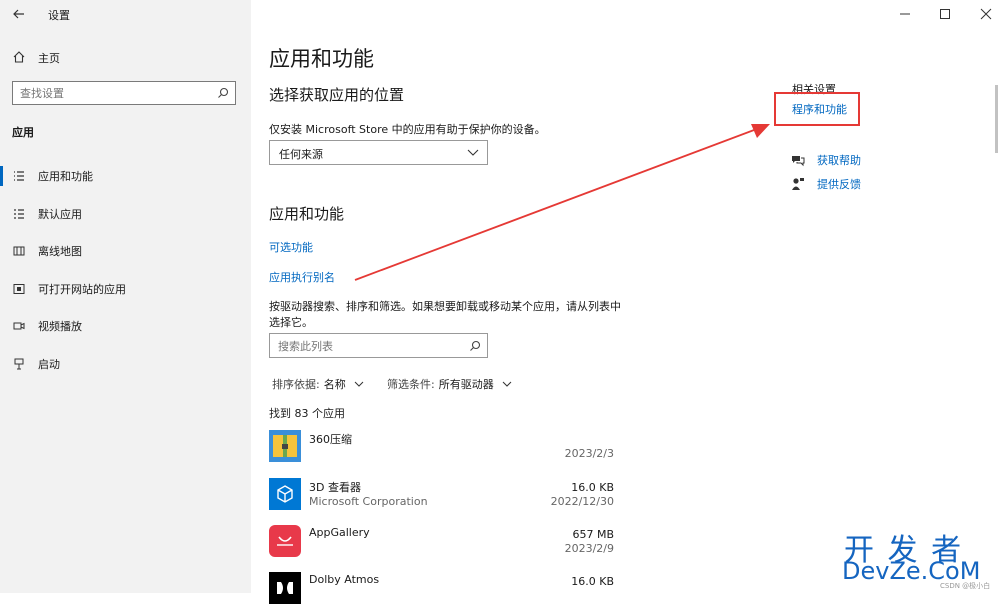 This screenshot has height=616, width=1000. I want to click on home-icon, so click(19, 57).